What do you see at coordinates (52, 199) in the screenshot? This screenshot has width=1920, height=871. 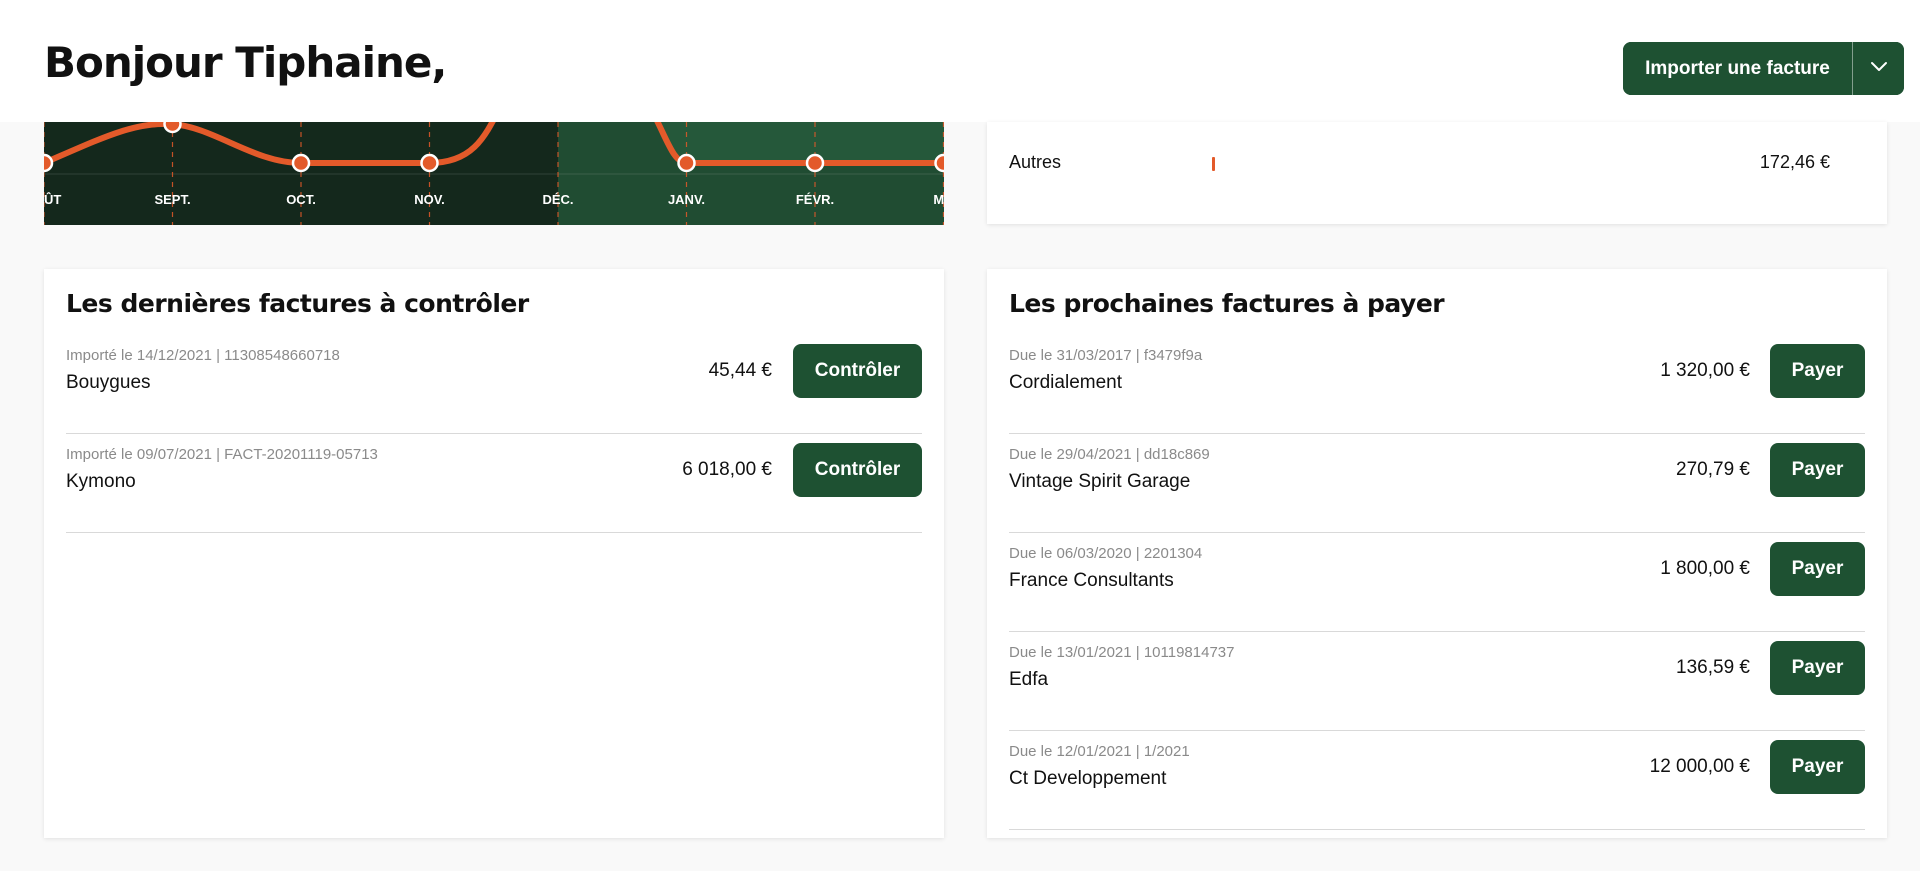 I see `chart-month-label: ÛT` at bounding box center [52, 199].